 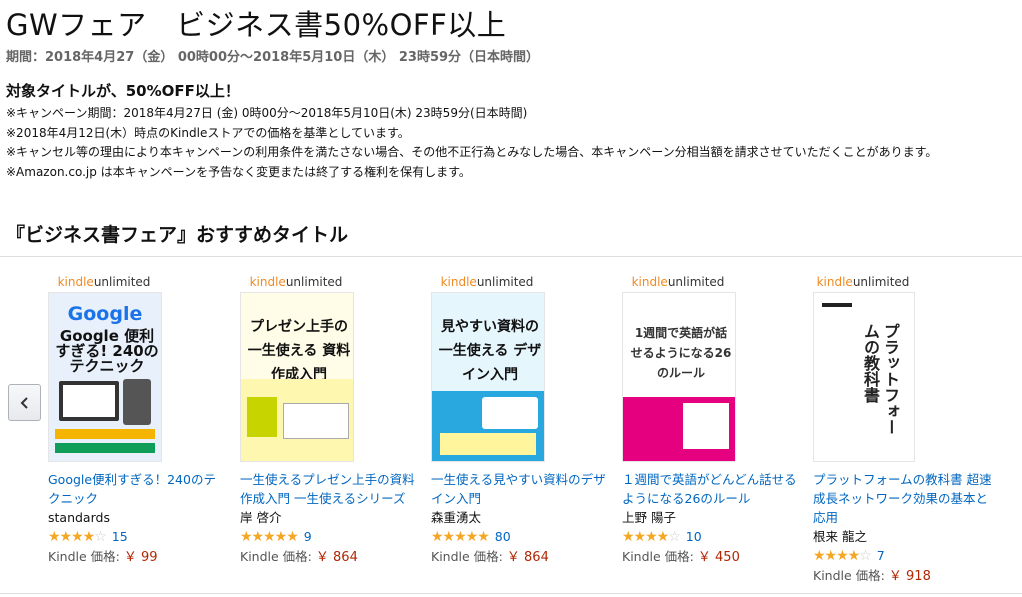 I want to click on book-title-link: 一生使えるプレゼン上手の資料作成入門 一生使えるシリーズ, so click(x=329, y=489).